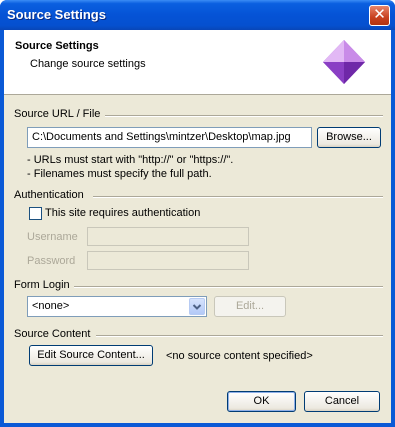 The width and height of the screenshot is (395, 427). I want to click on source-url-separator, so click(244, 116).